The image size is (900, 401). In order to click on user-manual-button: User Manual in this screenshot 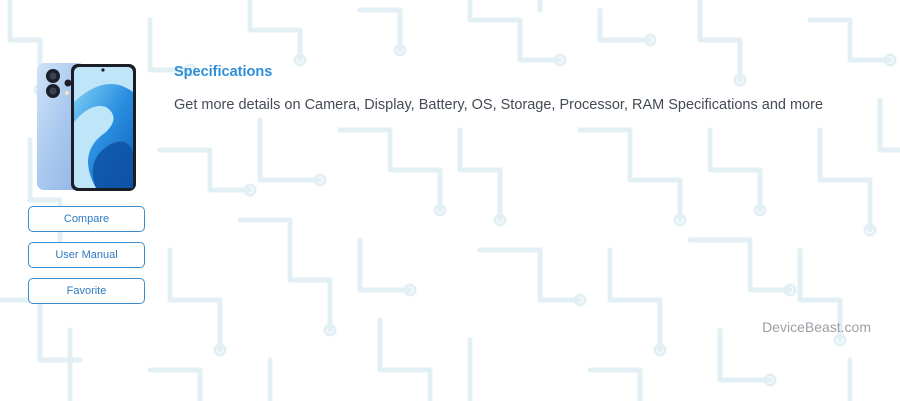, I will do `click(86, 255)`.